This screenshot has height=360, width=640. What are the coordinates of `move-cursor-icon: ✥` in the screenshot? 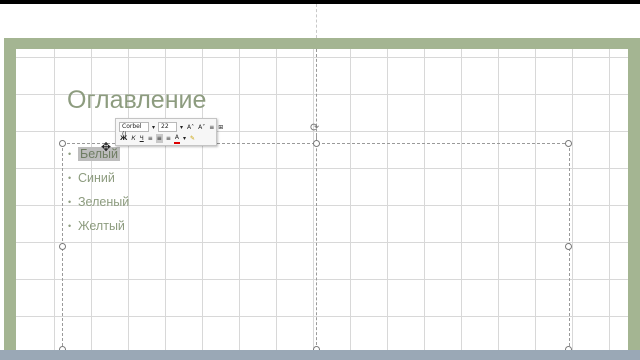 It's located at (106, 147).